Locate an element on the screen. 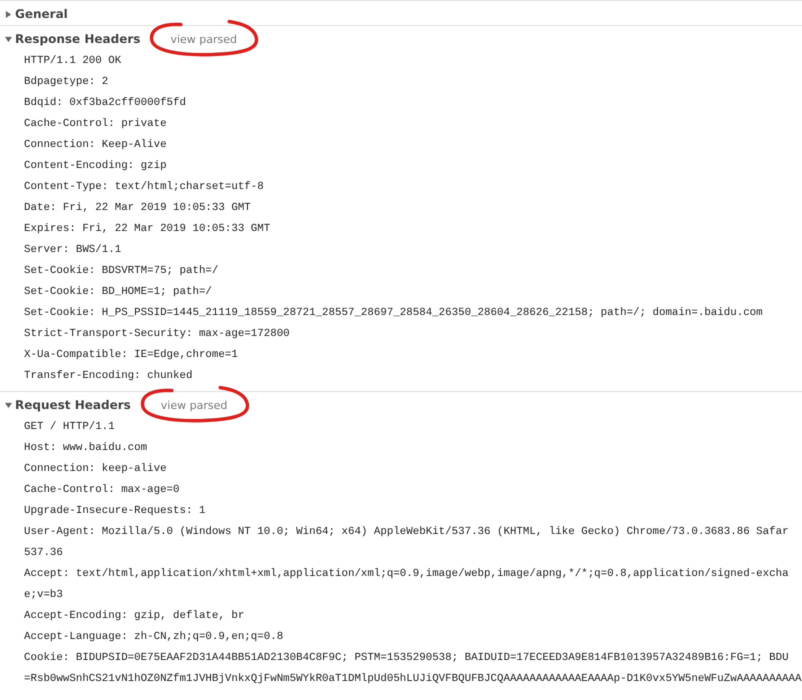 The image size is (802, 700). header-line: User-Agent: Mozilla/5.0 (Windows NT 10.0; Win64; x64) AppleWebKit/537.36 (KHTML, like Gecko) Chrome/73.0.3683.86 Safar is located at coordinates (407, 532).